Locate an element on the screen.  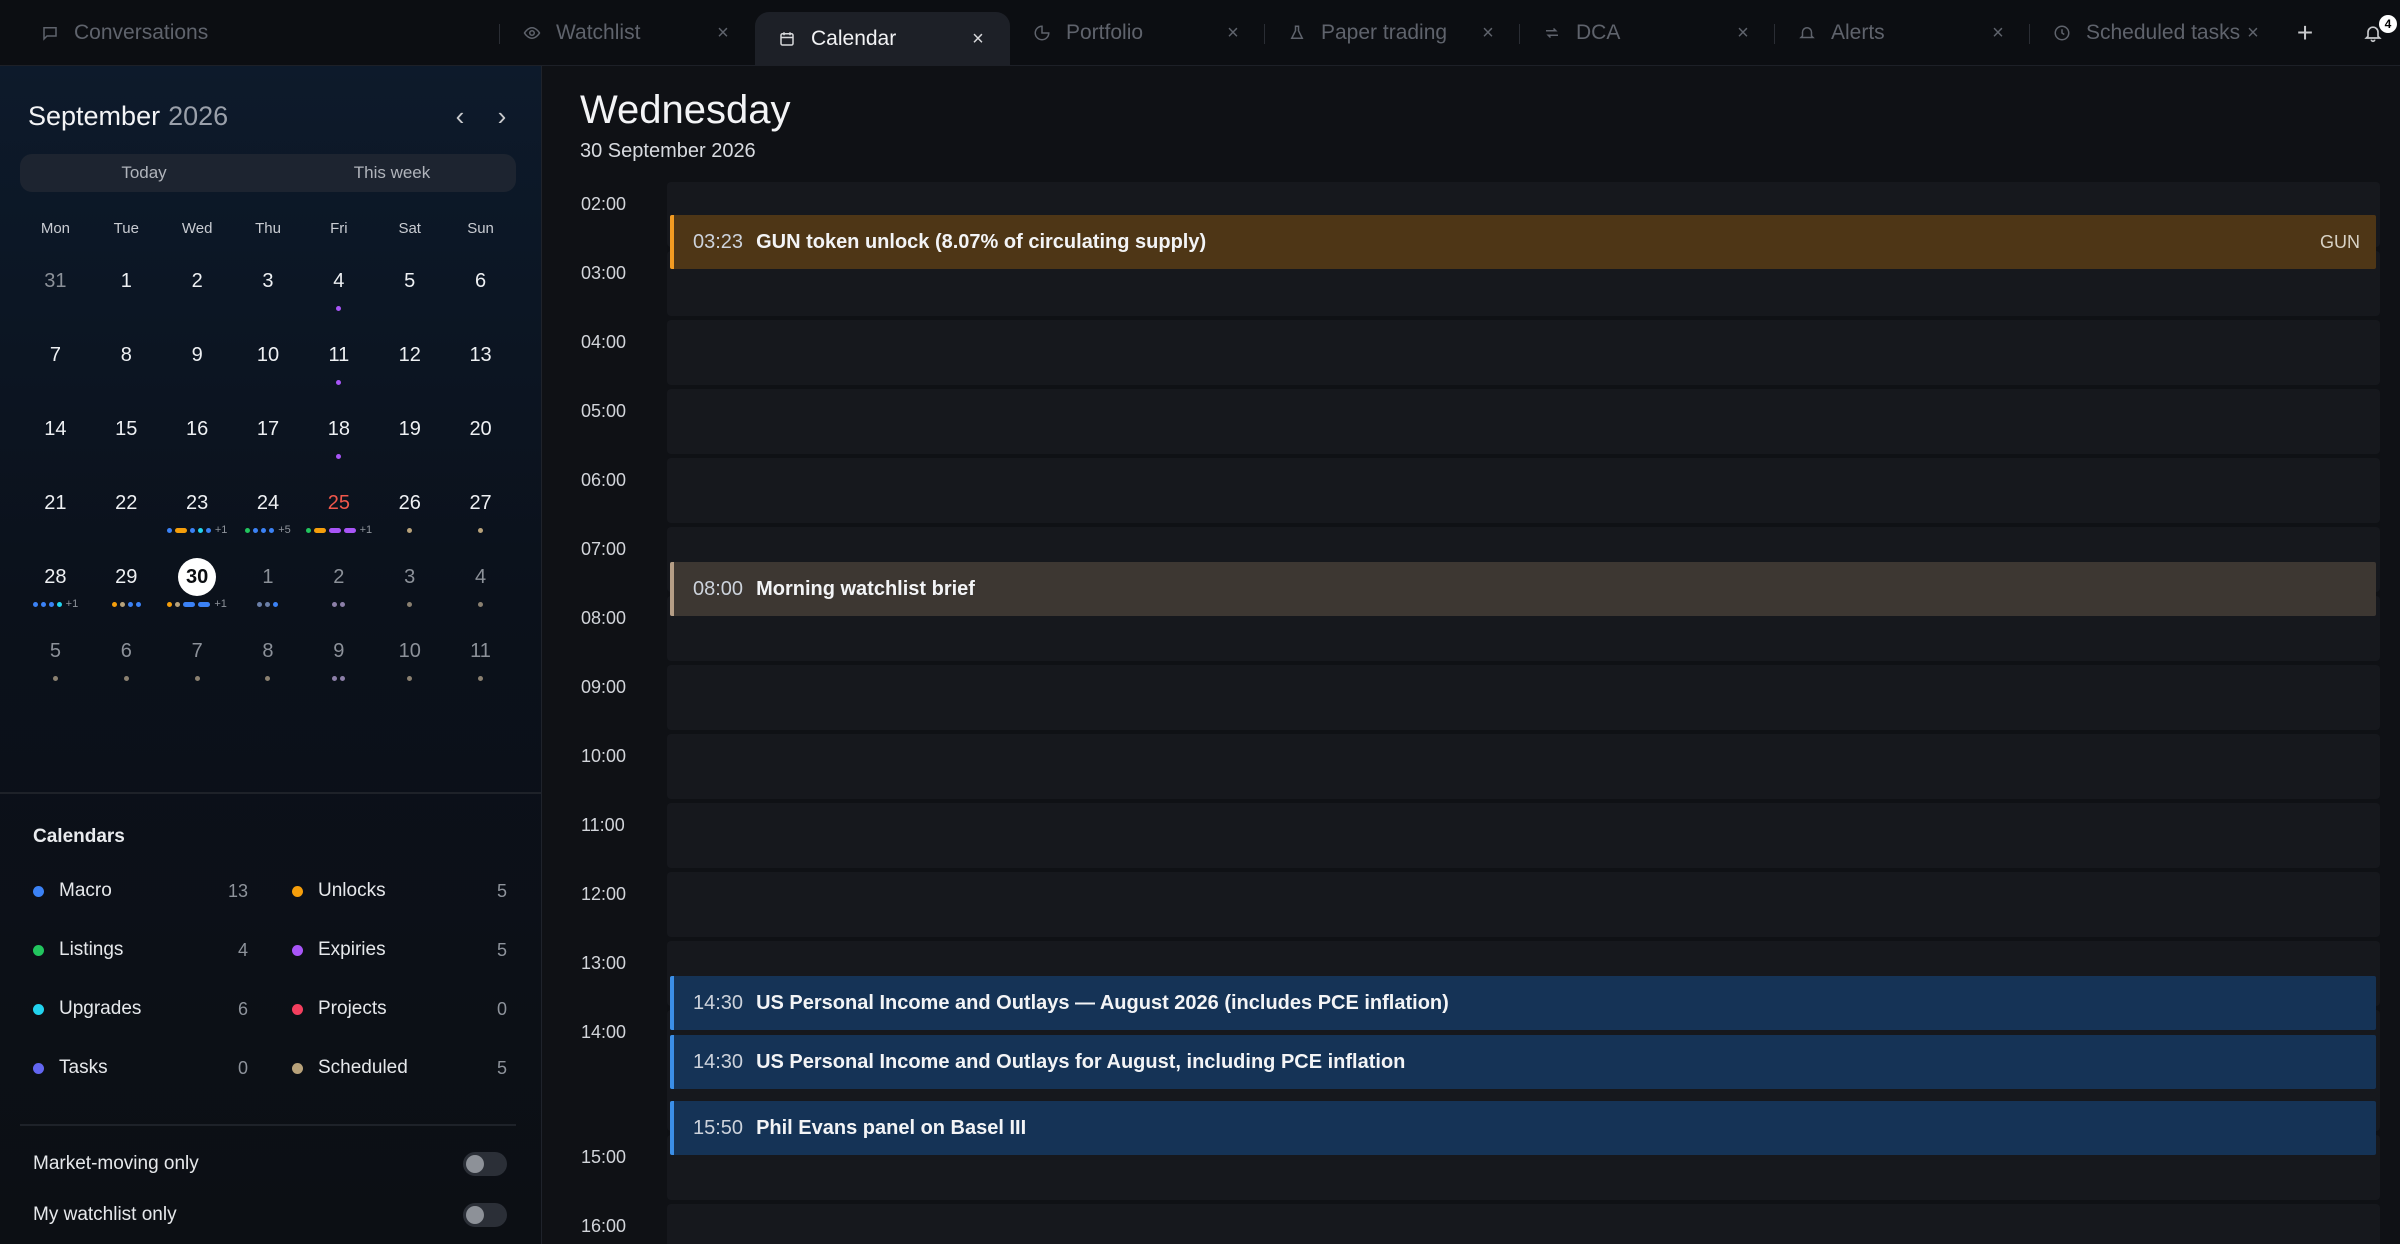
calendar-day: 28 +1 is located at coordinates (55, 595).